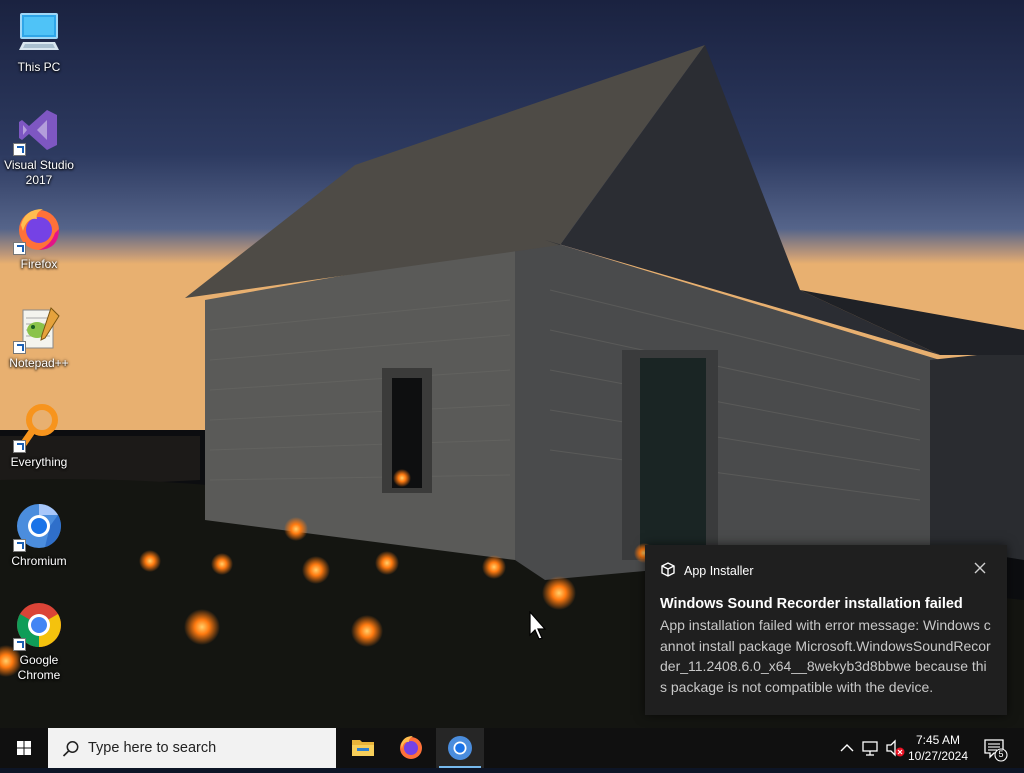 Image resolution: width=1024 pixels, height=773 pixels. I want to click on desktop-icon-chromium: Chromium, so click(39, 535).